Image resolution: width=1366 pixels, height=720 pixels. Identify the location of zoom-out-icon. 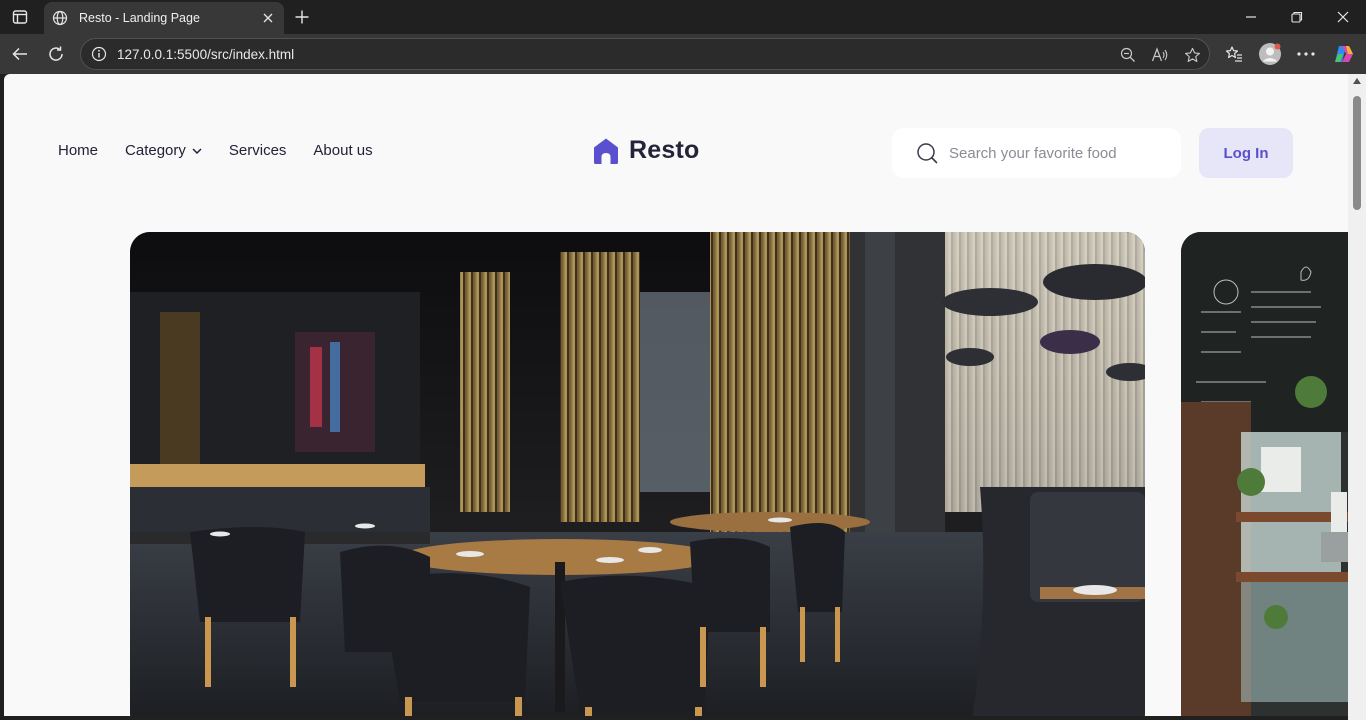
(1128, 55).